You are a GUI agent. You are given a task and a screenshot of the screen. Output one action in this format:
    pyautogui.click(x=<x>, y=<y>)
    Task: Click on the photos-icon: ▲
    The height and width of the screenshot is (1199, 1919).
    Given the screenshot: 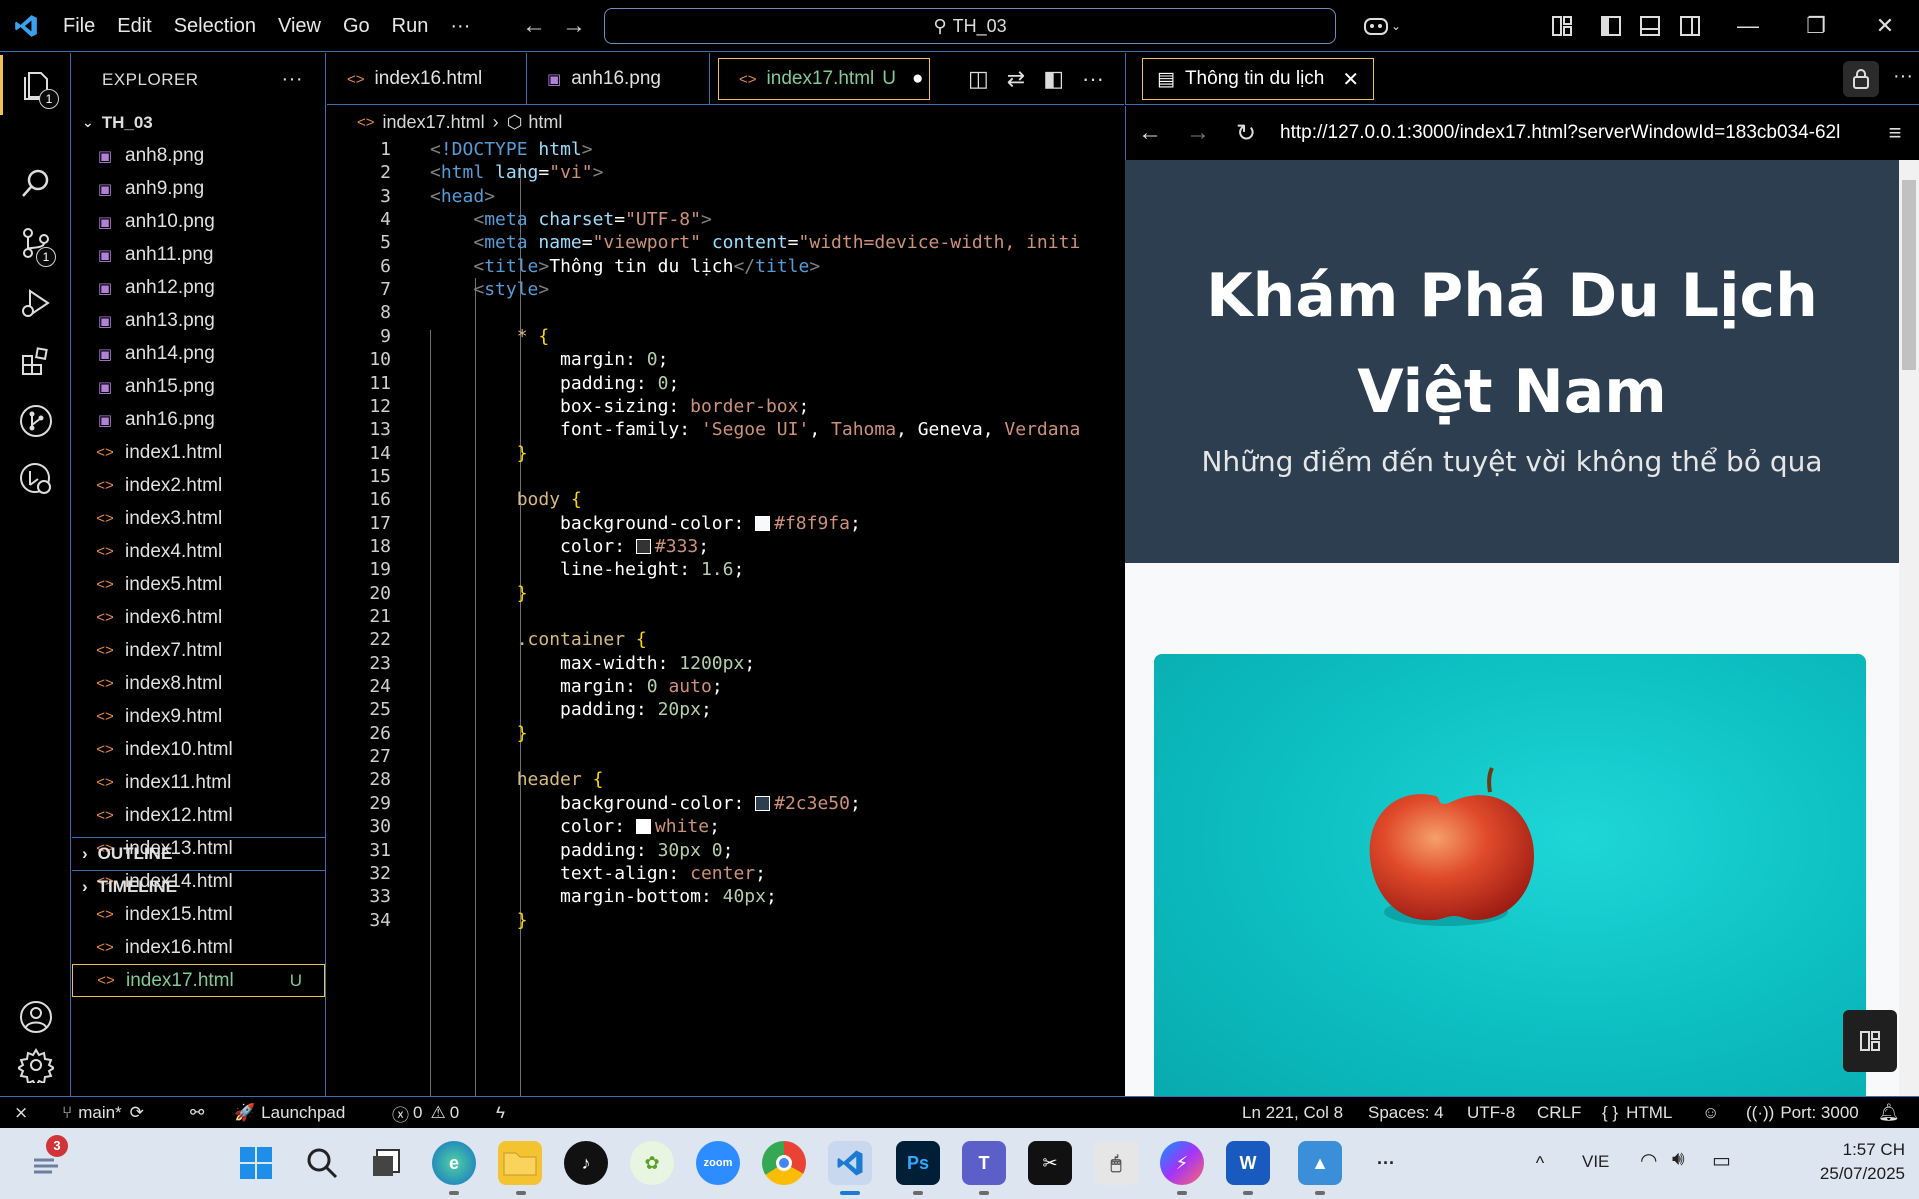 What is the action you would take?
    pyautogui.click(x=1320, y=1163)
    